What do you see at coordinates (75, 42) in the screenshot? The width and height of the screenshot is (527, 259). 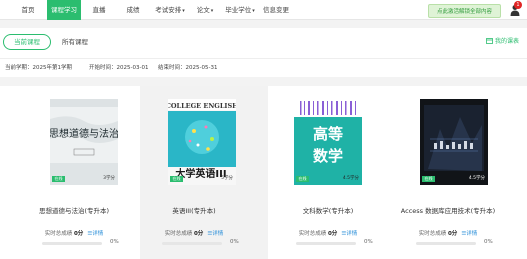 I see `tab-all-courses: 所有课程` at bounding box center [75, 42].